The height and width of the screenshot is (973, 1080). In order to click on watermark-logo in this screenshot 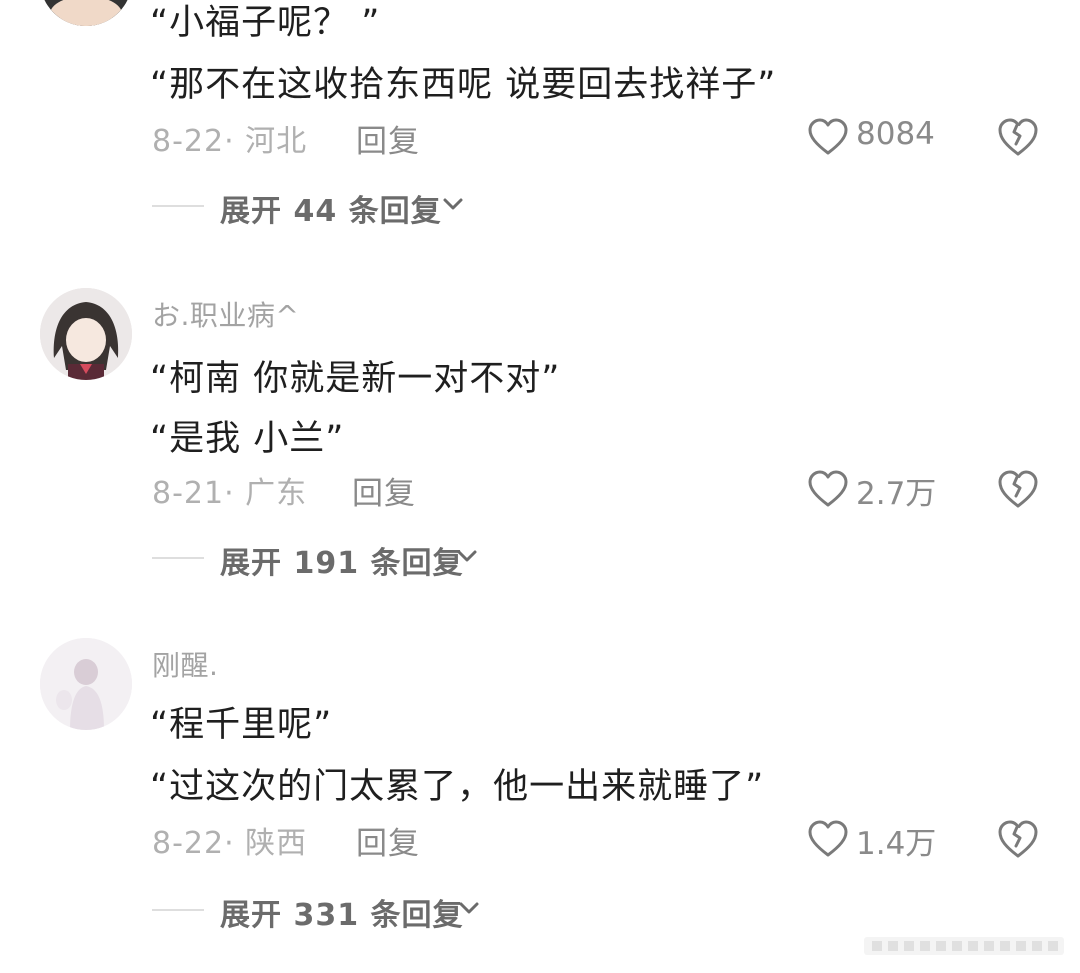, I will do `click(964, 946)`.